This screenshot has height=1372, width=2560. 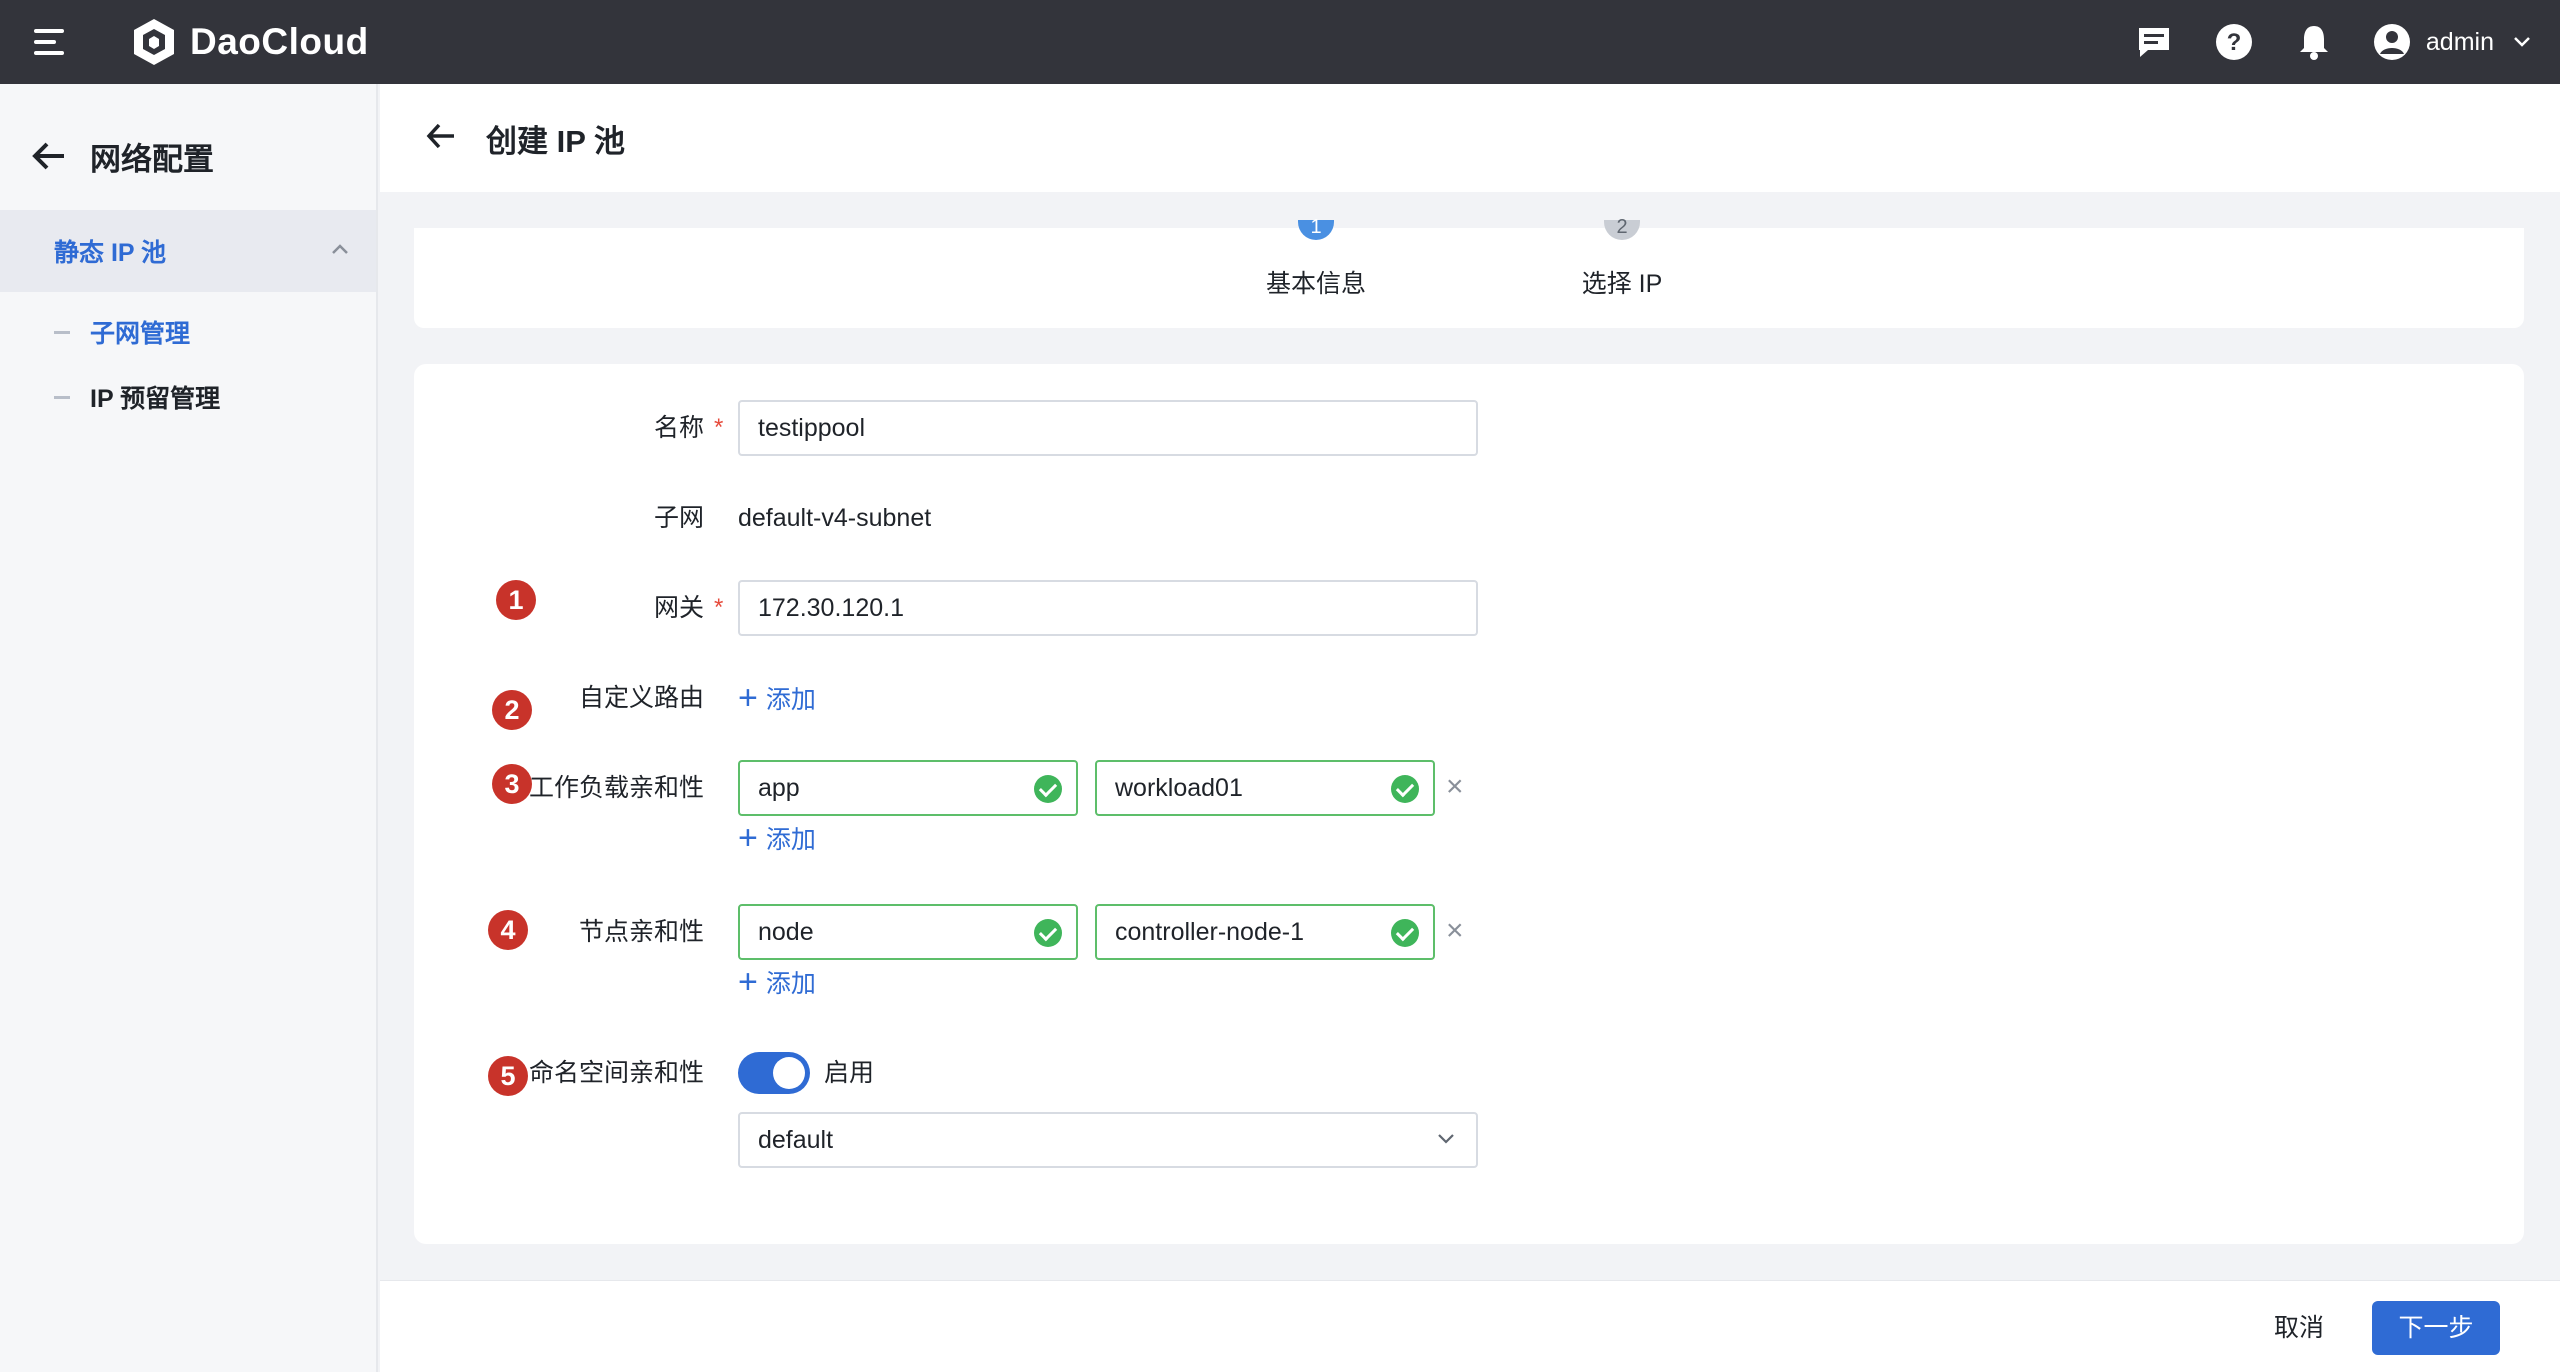 What do you see at coordinates (786, 932) in the screenshot?
I see `key-value: node` at bounding box center [786, 932].